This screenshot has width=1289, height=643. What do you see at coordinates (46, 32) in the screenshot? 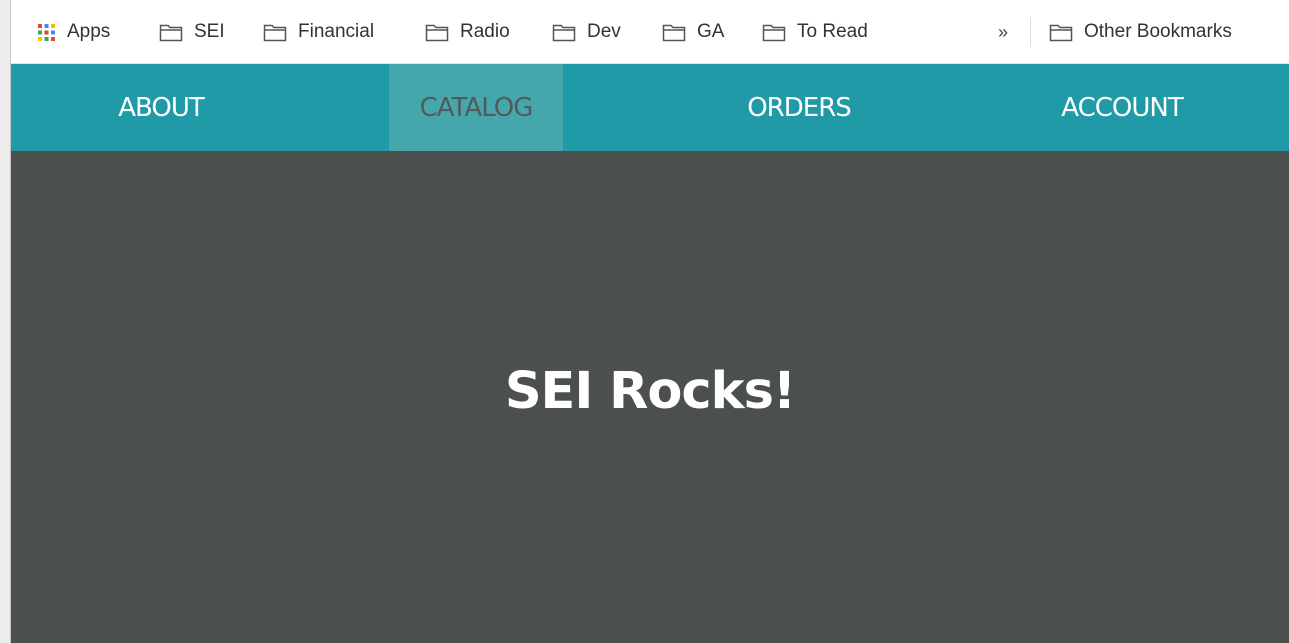
I see `apps-grid-icon` at bounding box center [46, 32].